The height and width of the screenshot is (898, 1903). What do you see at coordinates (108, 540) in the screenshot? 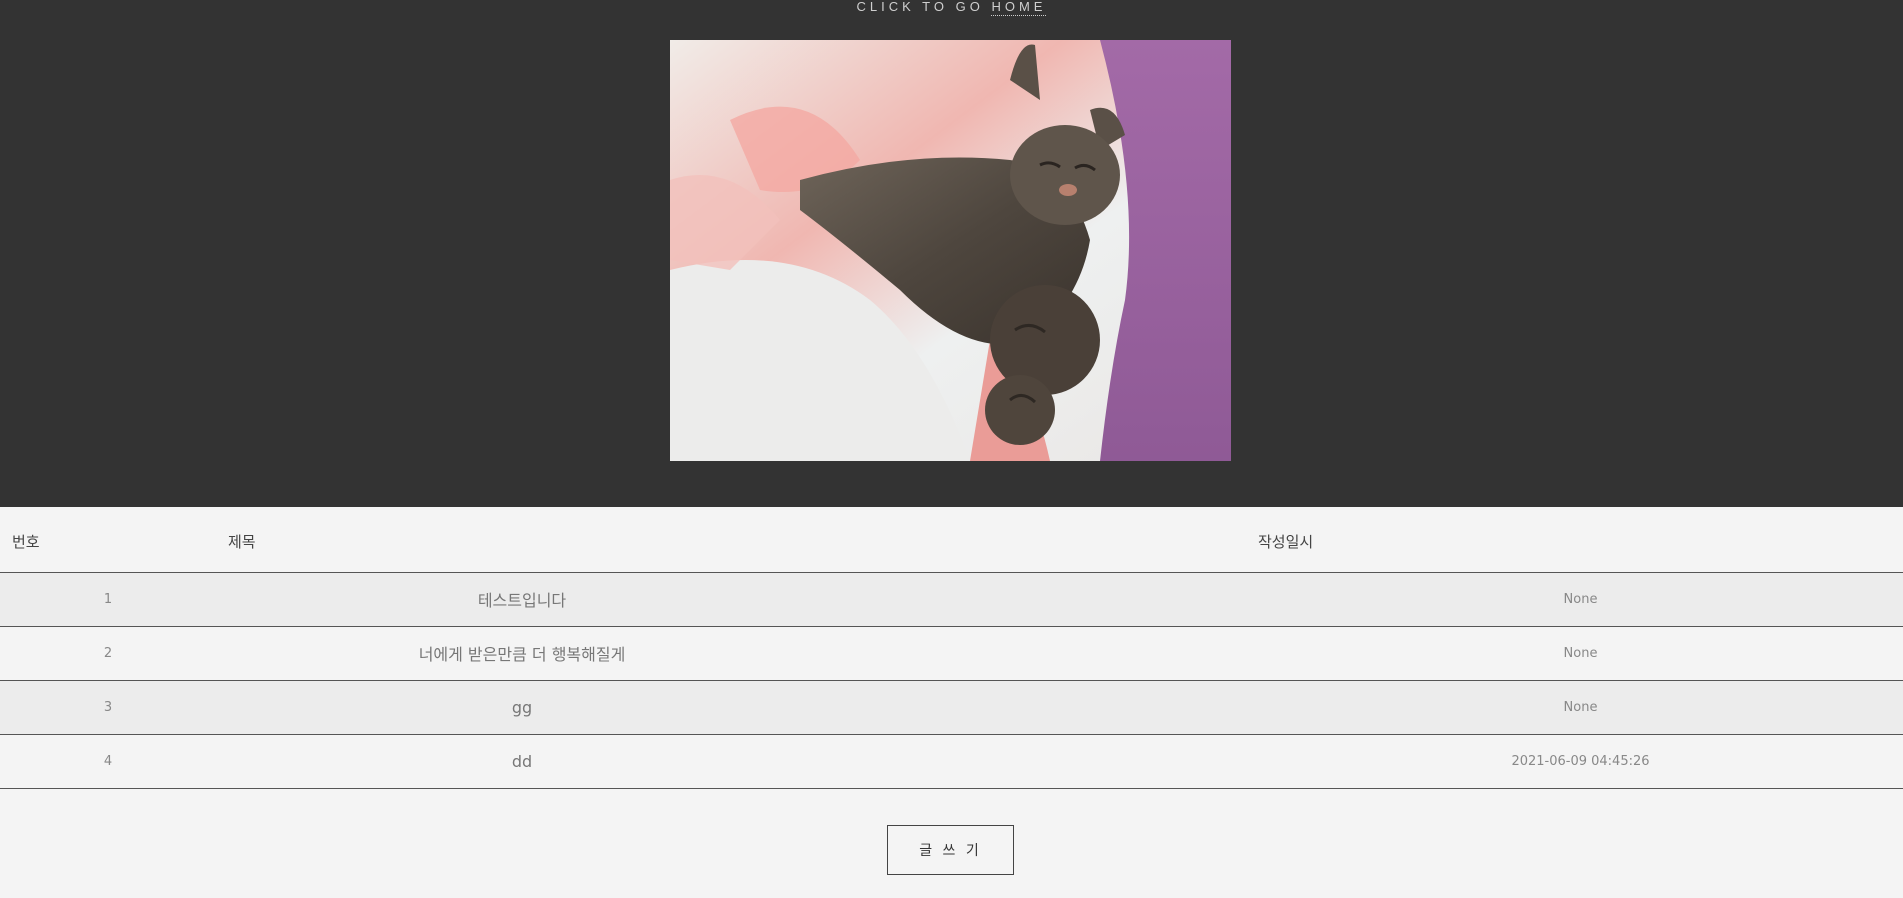
I see `column-header-number: 번호` at bounding box center [108, 540].